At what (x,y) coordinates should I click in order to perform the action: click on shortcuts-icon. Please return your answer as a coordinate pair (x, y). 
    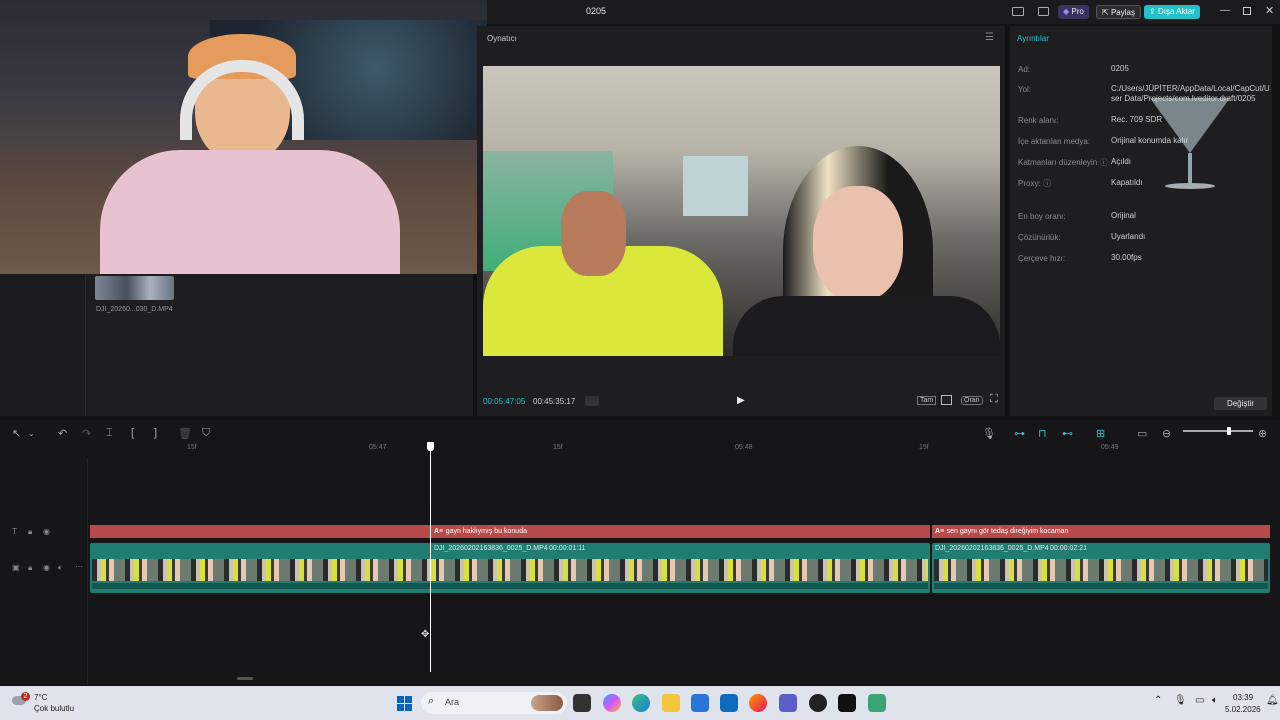
    Looking at the image, I should click on (1043, 11).